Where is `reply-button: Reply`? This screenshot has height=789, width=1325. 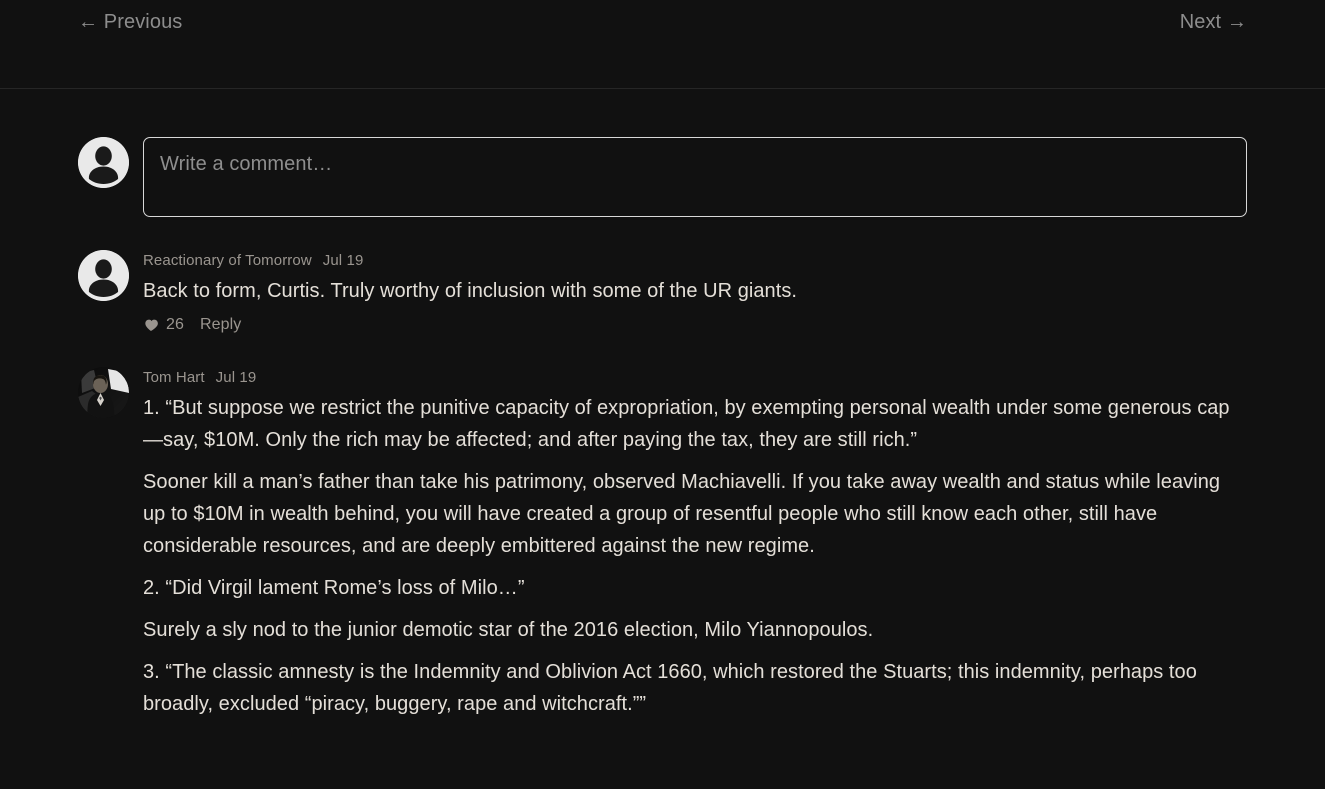
reply-button: Reply is located at coordinates (220, 325).